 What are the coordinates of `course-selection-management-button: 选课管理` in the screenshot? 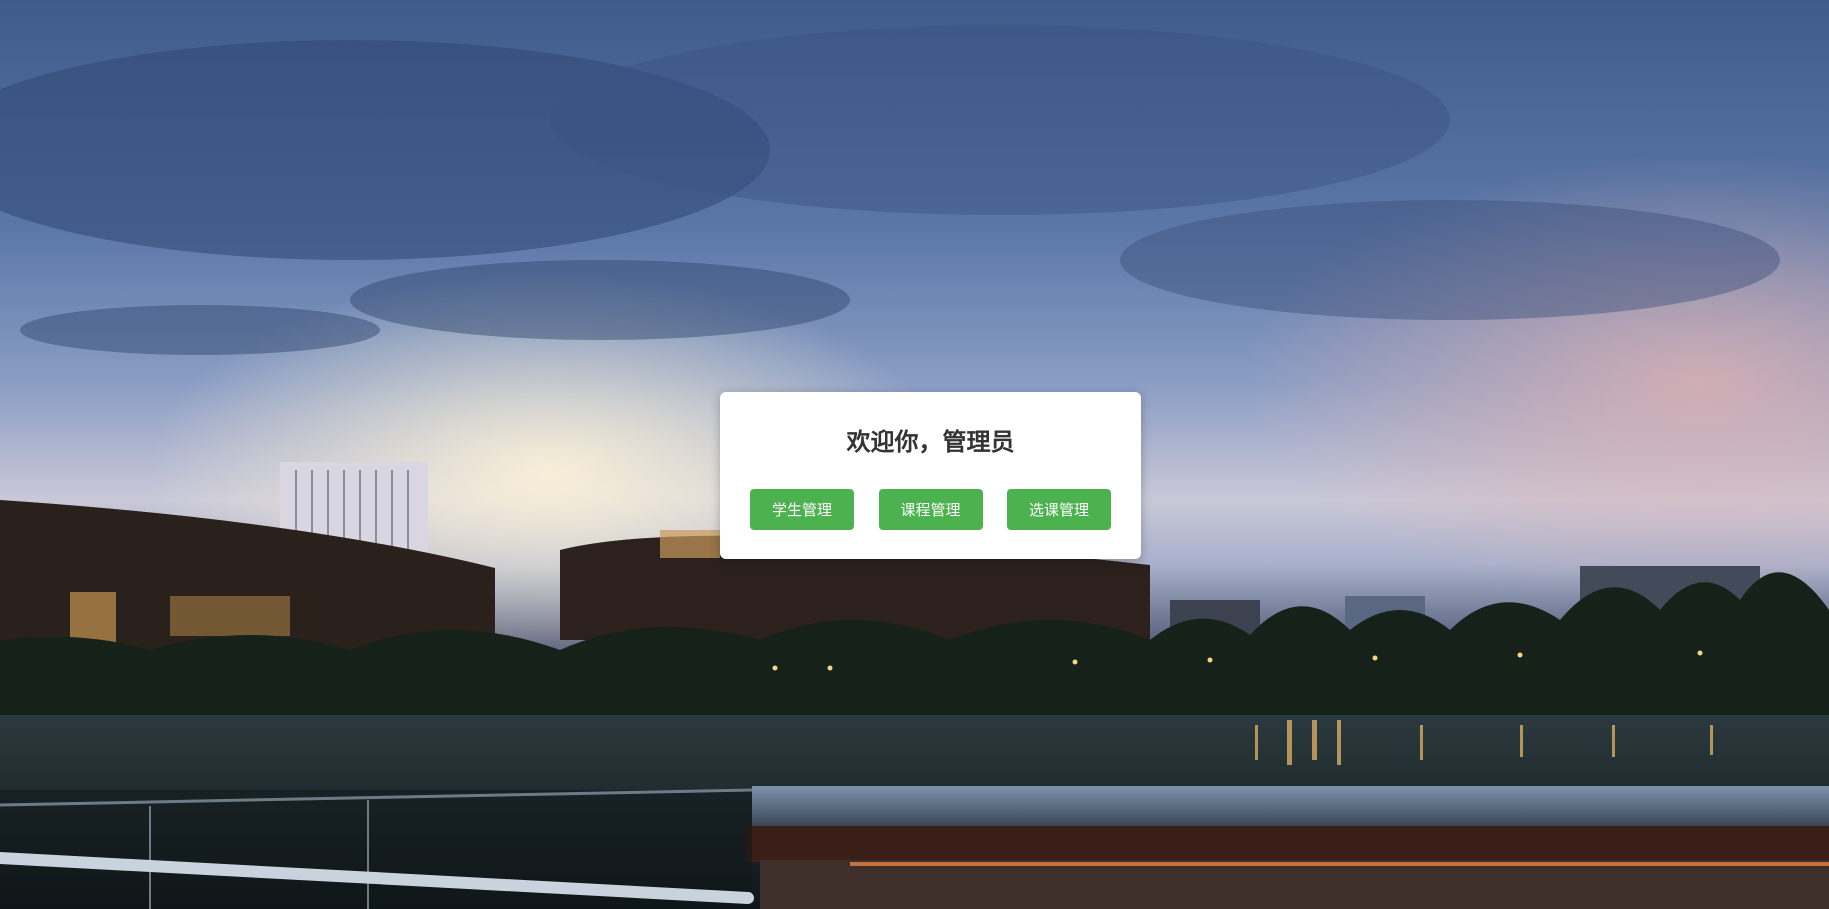 It's located at (1059, 509).